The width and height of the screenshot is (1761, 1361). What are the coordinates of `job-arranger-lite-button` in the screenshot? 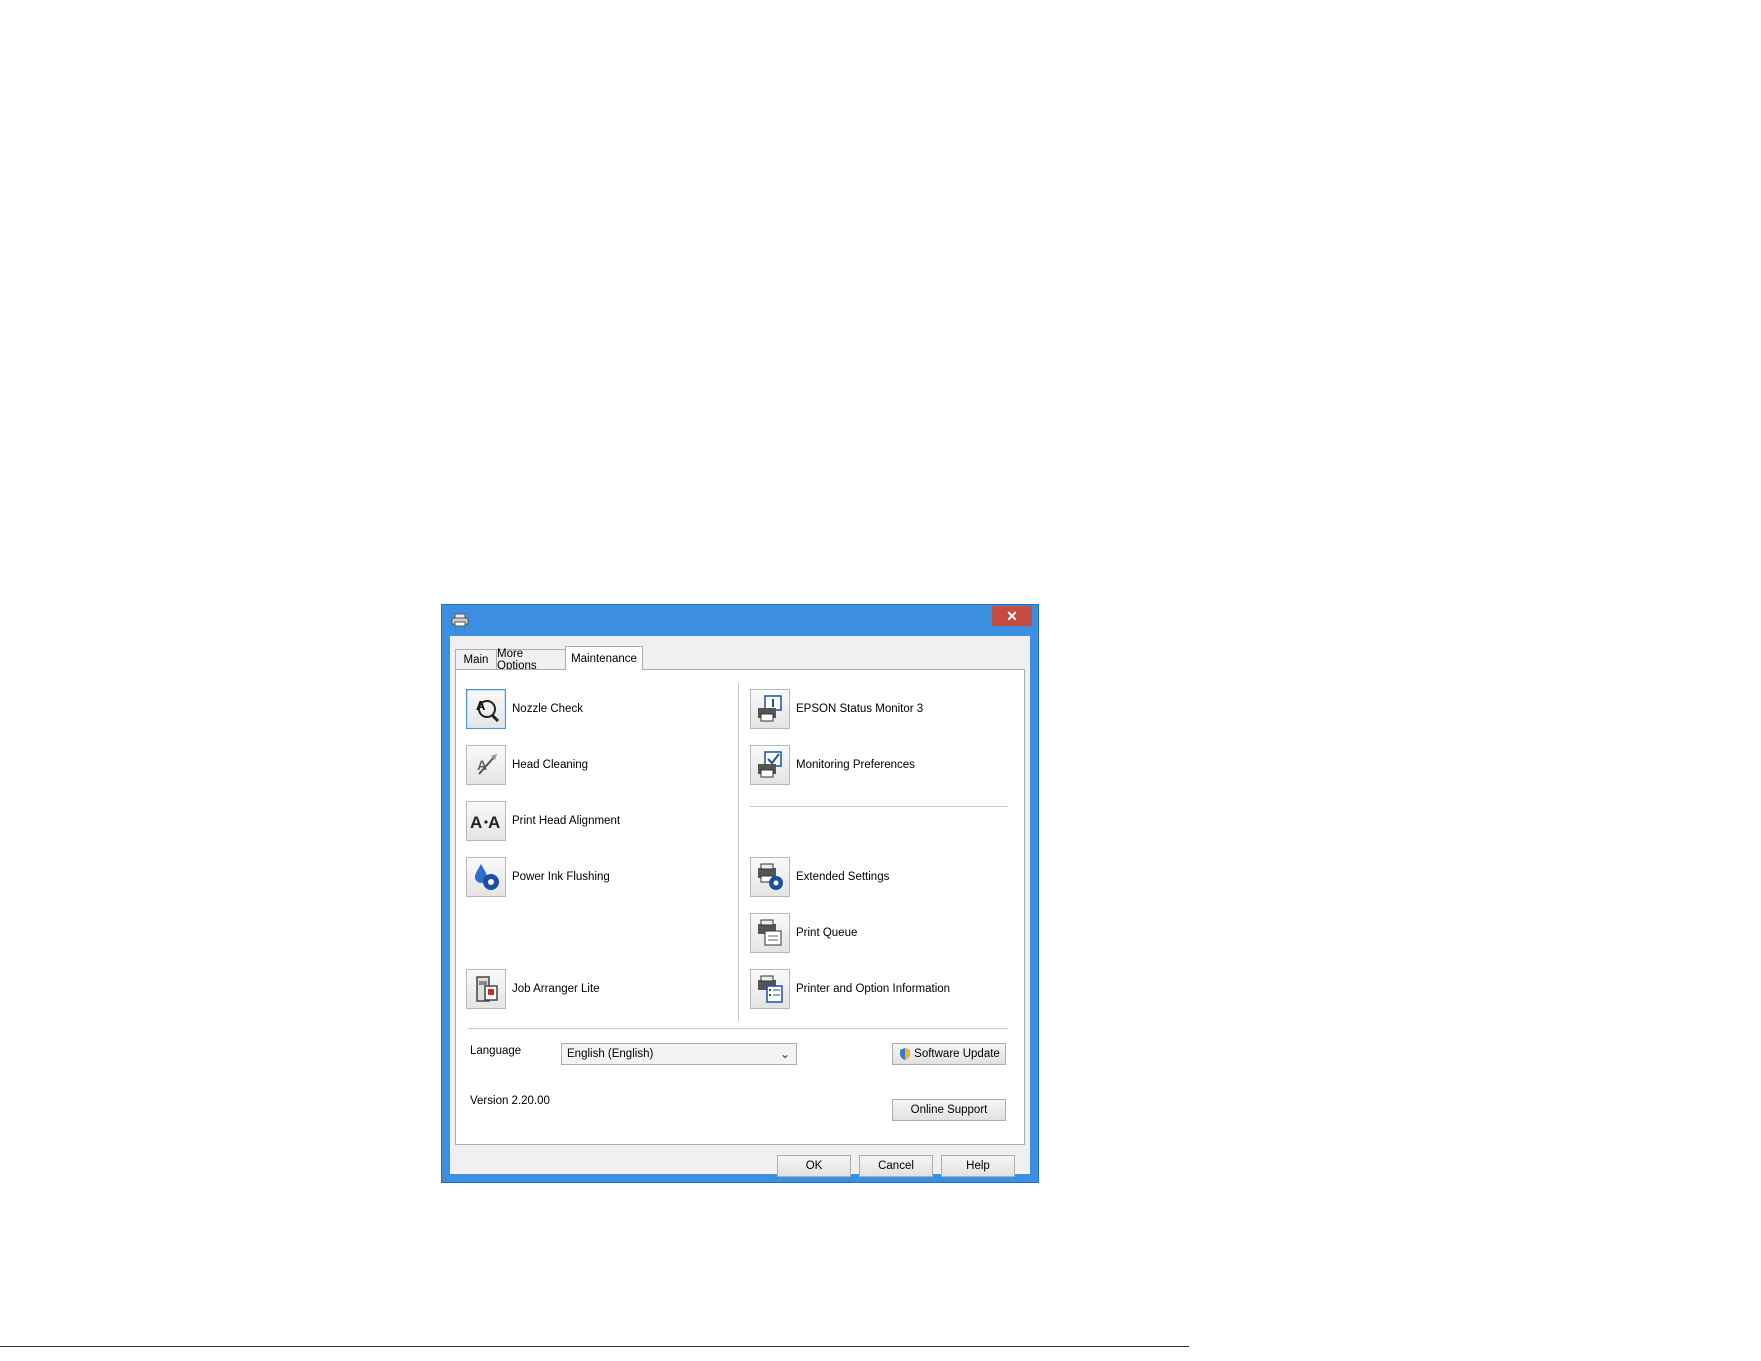 It's located at (486, 989).